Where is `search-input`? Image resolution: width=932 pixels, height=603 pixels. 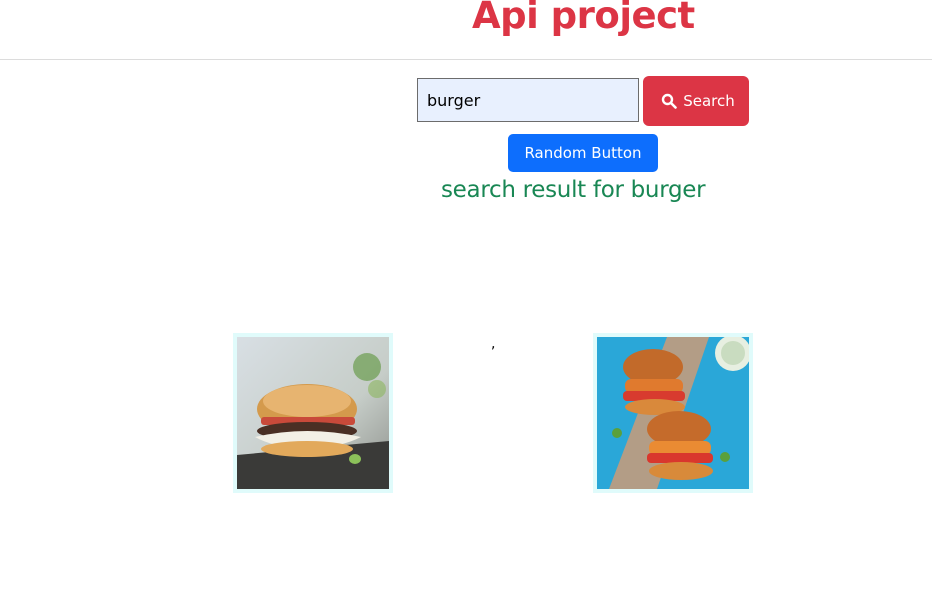
search-input is located at coordinates (528, 100).